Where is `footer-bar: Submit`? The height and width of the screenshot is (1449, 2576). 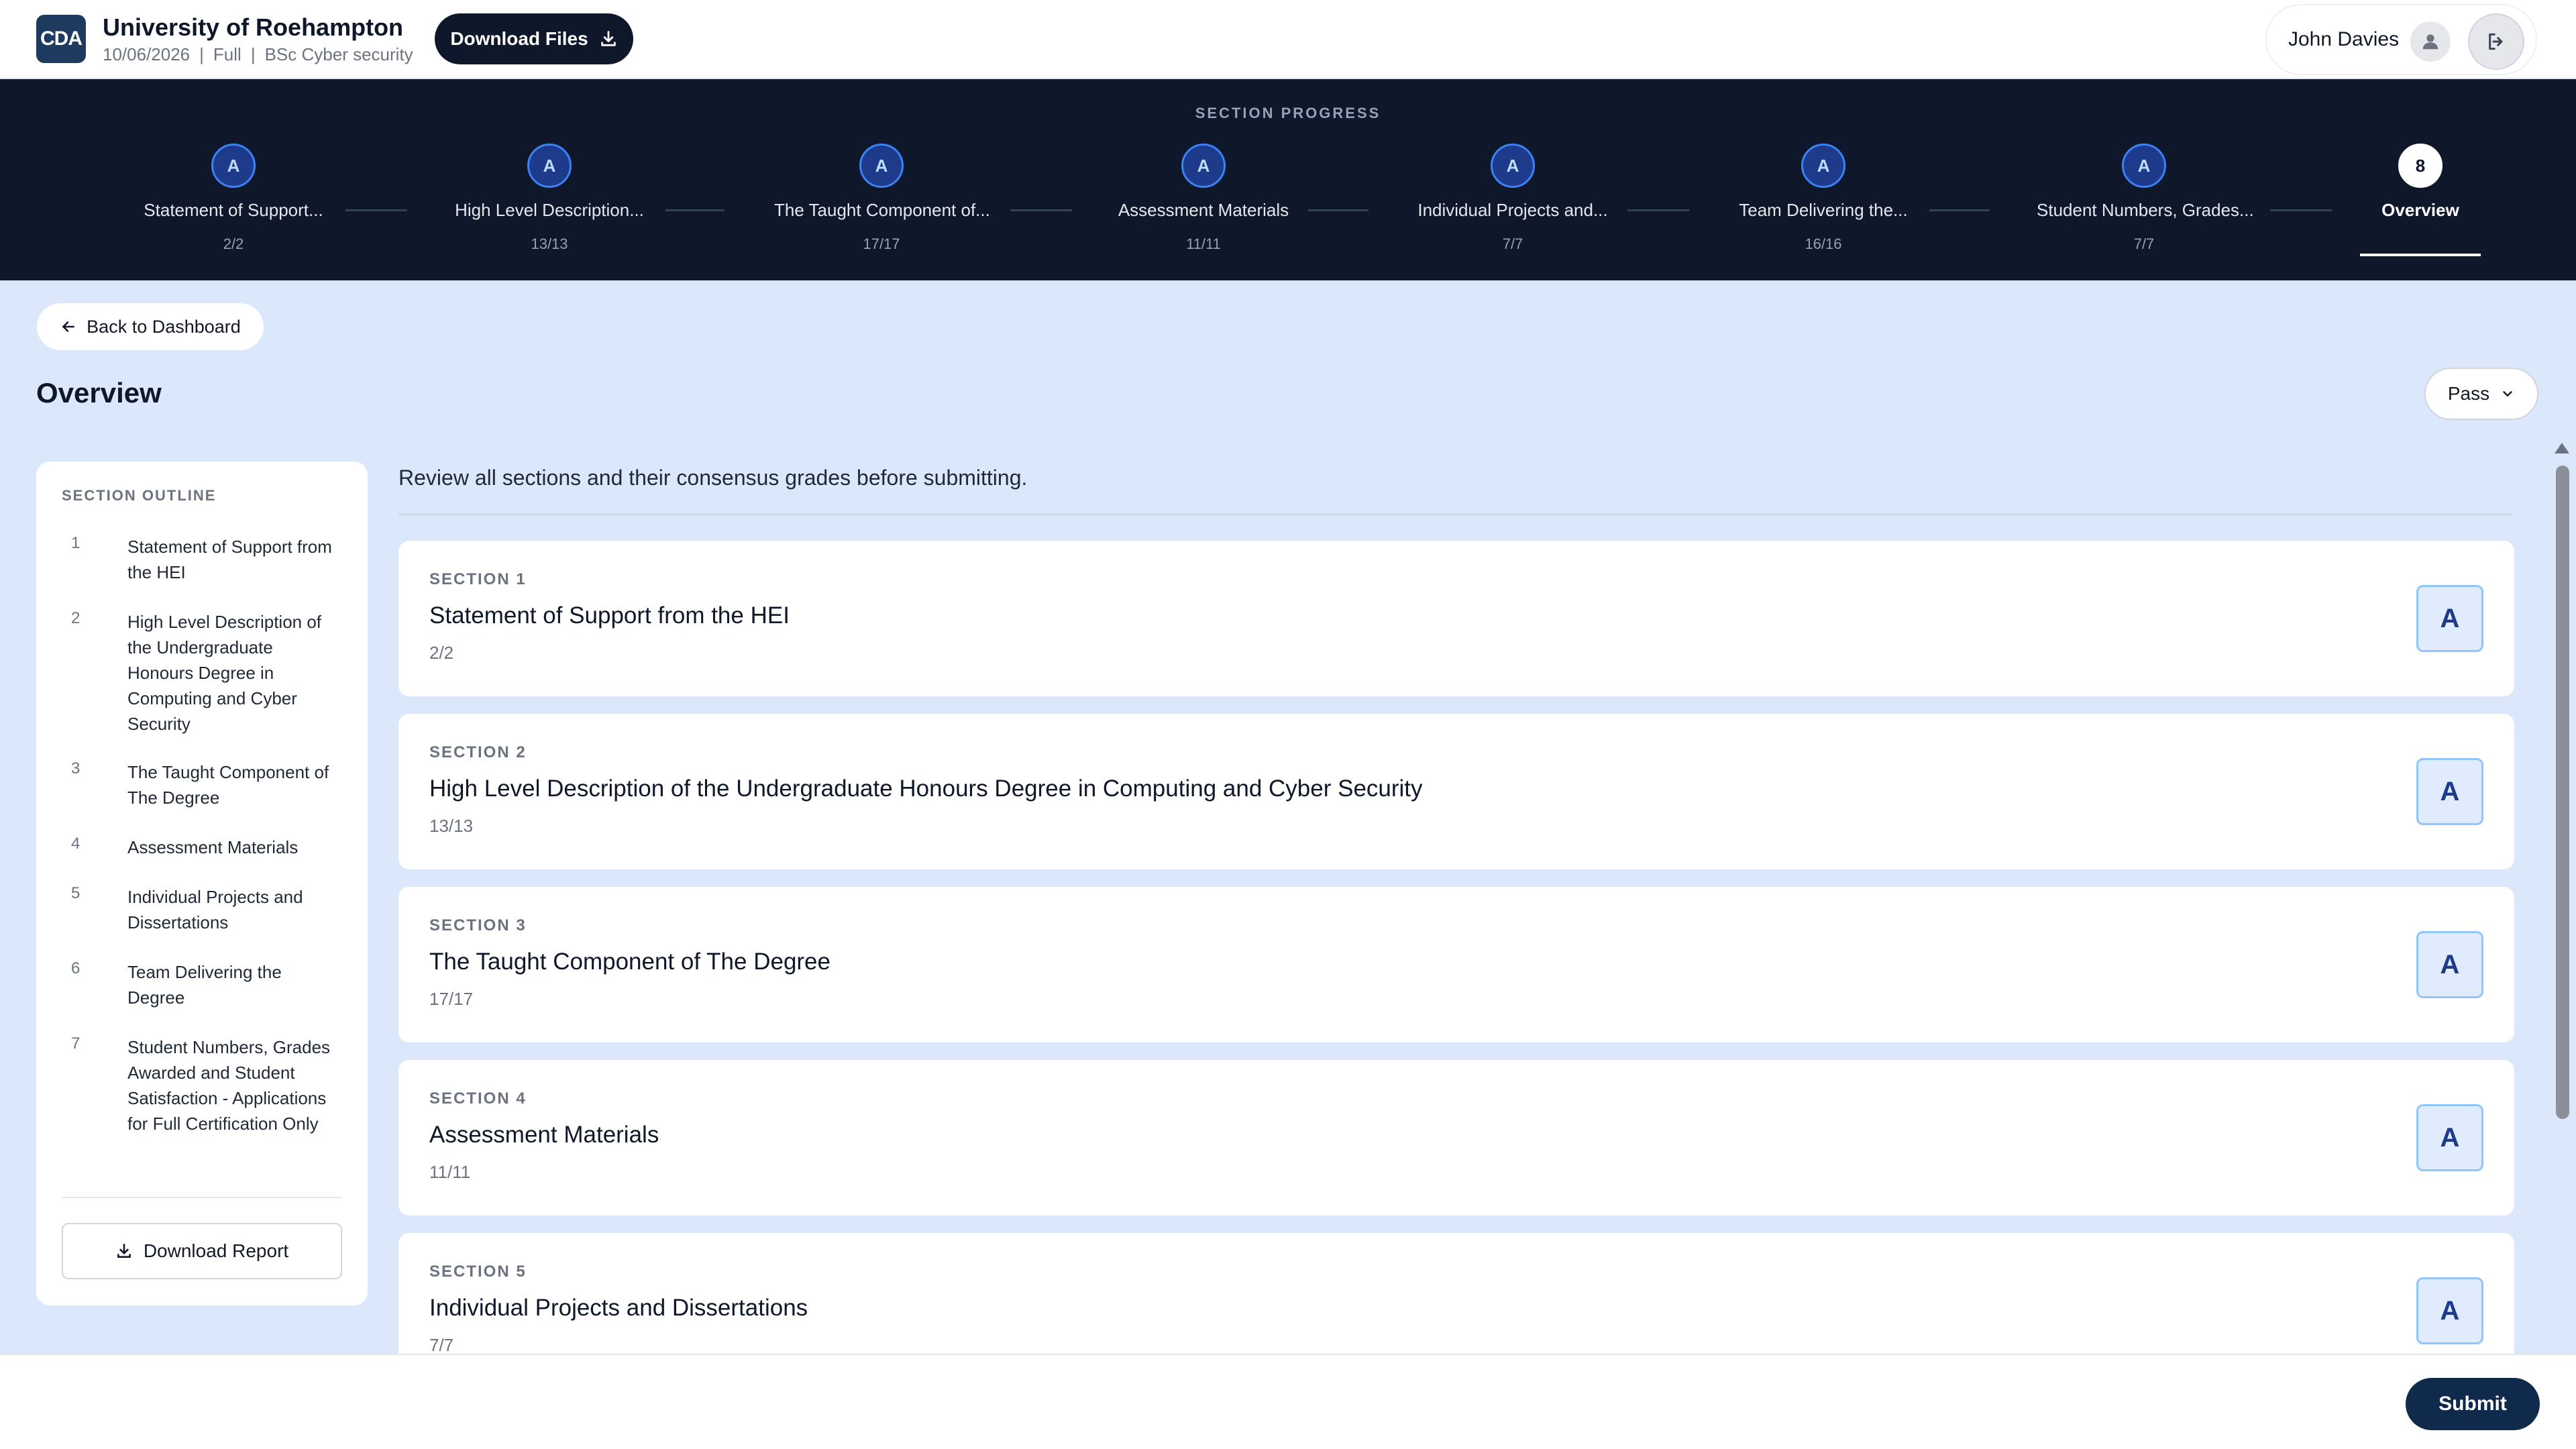 footer-bar: Submit is located at coordinates (1288, 1401).